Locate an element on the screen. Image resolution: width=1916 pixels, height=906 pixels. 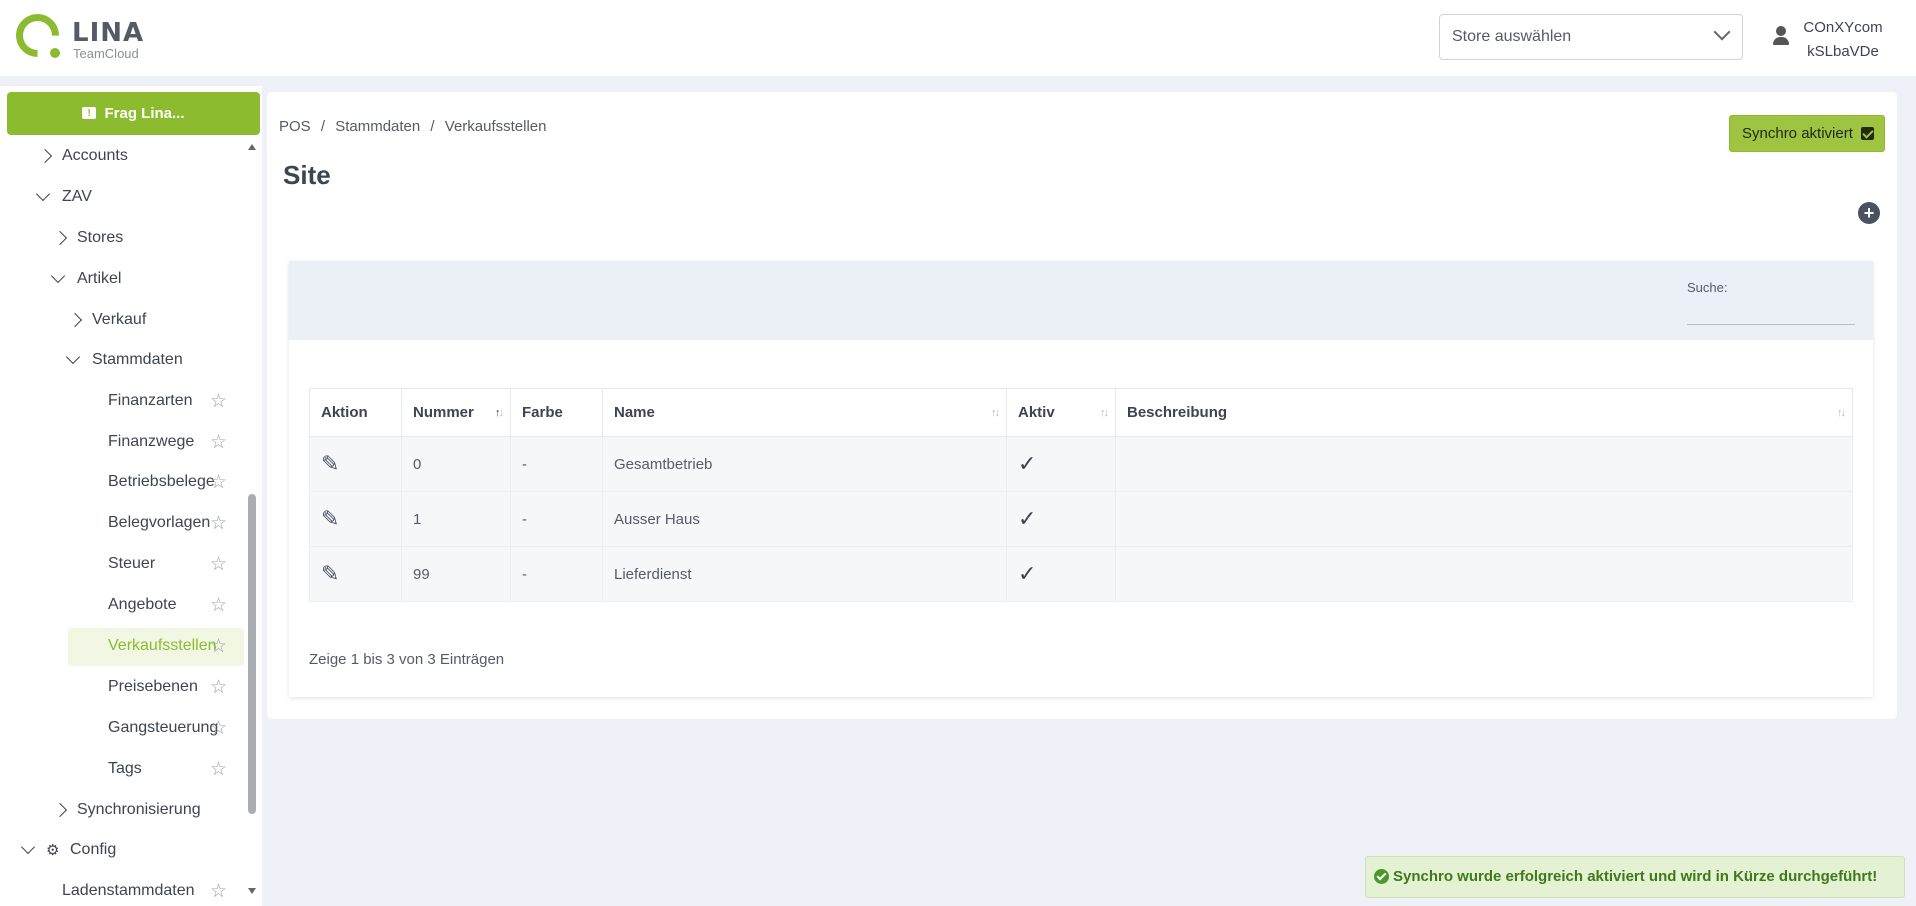
sidebar-item-steuer: Steuer ☆ is located at coordinates (156, 564).